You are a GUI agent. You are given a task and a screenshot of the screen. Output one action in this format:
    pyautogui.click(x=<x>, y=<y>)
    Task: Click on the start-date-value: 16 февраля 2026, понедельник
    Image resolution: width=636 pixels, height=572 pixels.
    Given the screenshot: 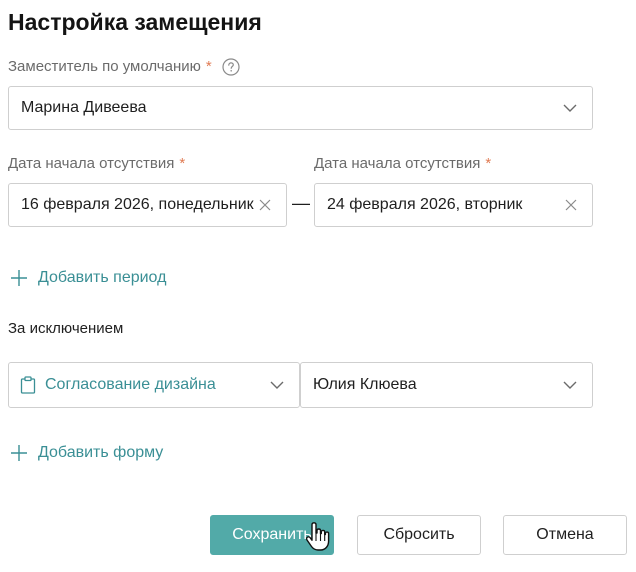 What is the action you would take?
    pyautogui.click(x=137, y=204)
    